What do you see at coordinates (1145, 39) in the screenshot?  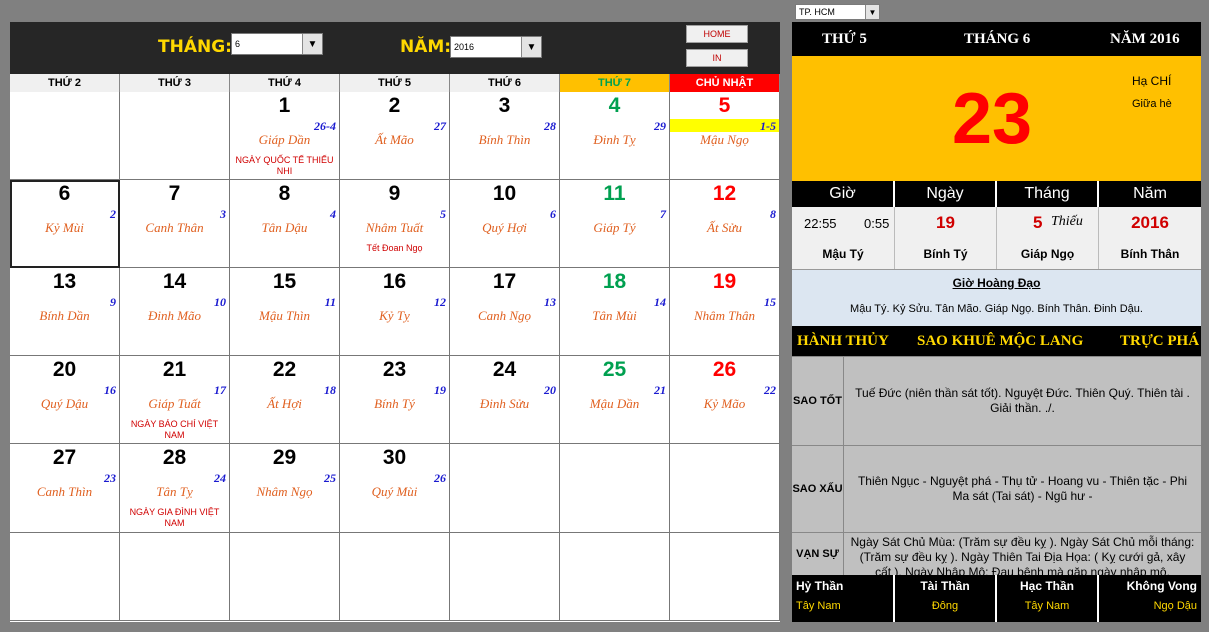 I see `detail-year: NĂM 2016` at bounding box center [1145, 39].